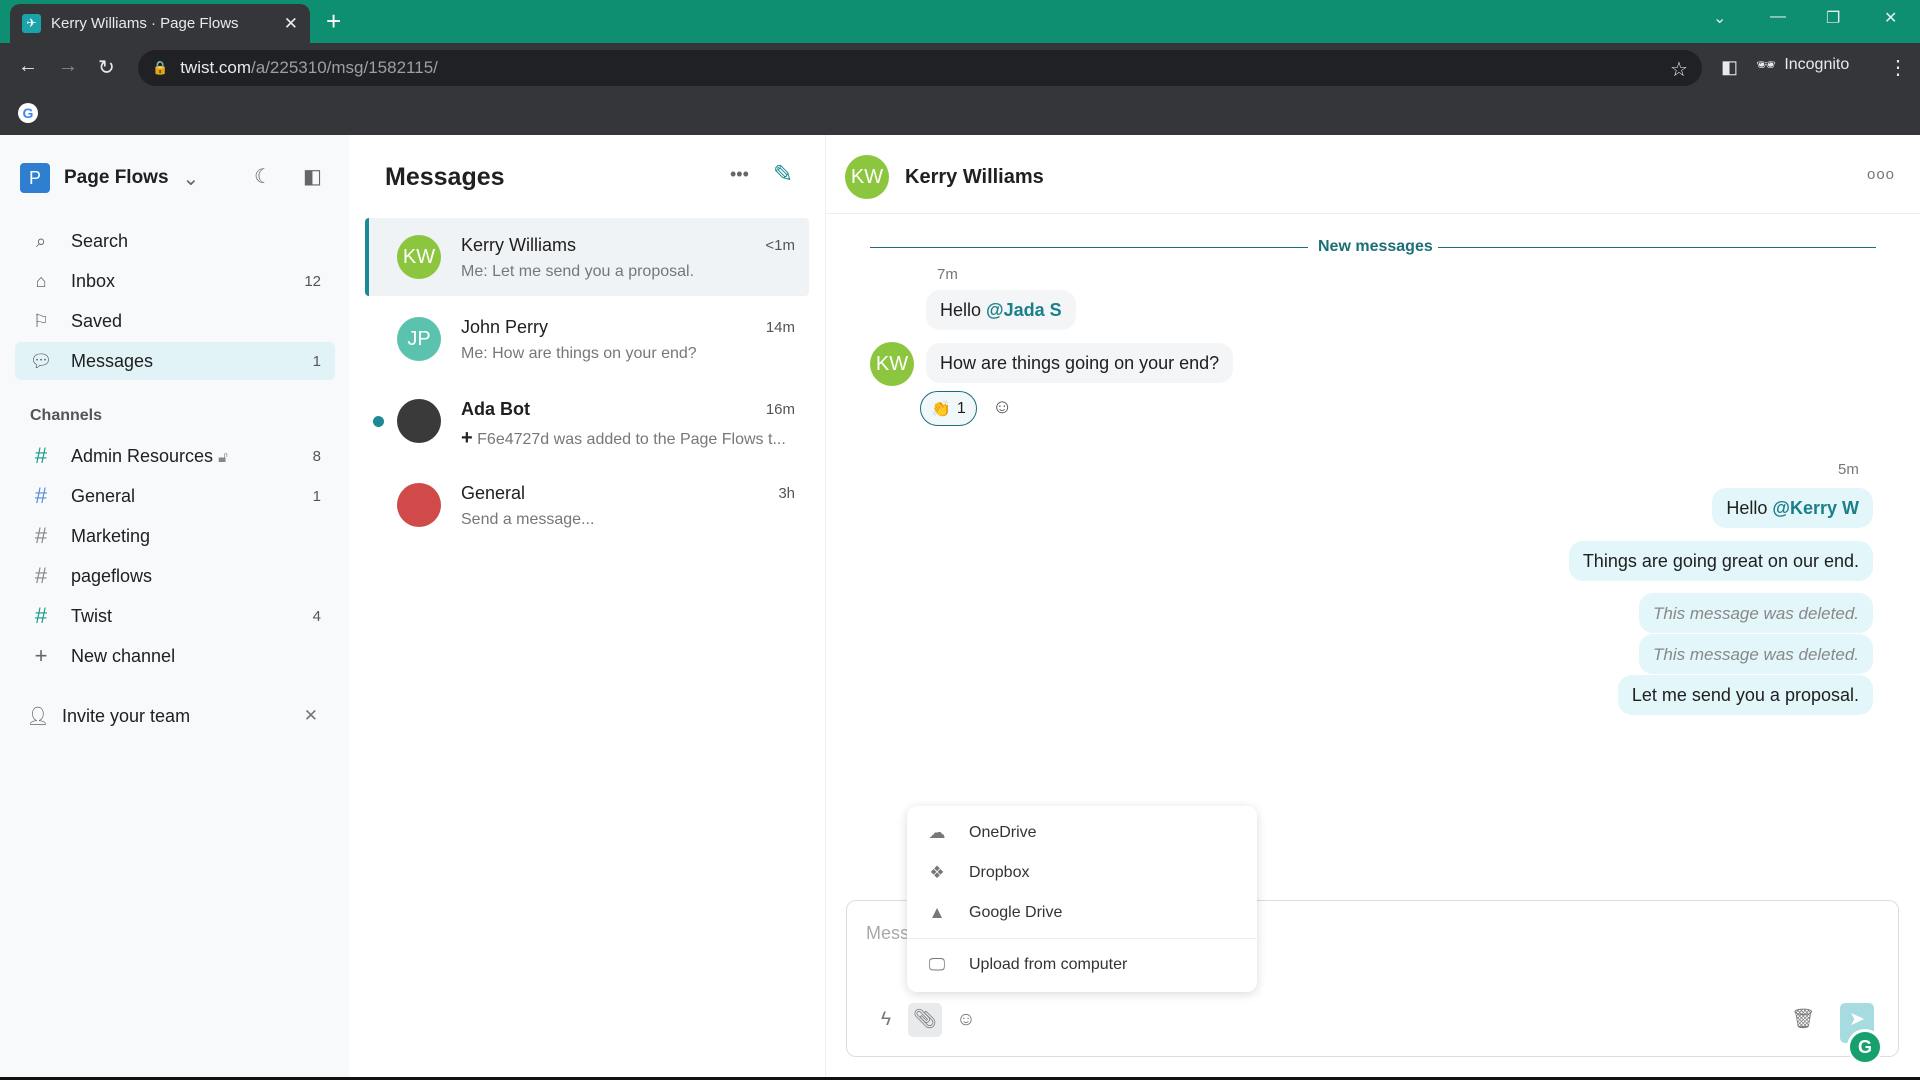 Image resolution: width=1920 pixels, height=1080 pixels. Describe the element at coordinates (1803, 1020) in the screenshot. I see `trash-icon: 🗑︎` at that location.